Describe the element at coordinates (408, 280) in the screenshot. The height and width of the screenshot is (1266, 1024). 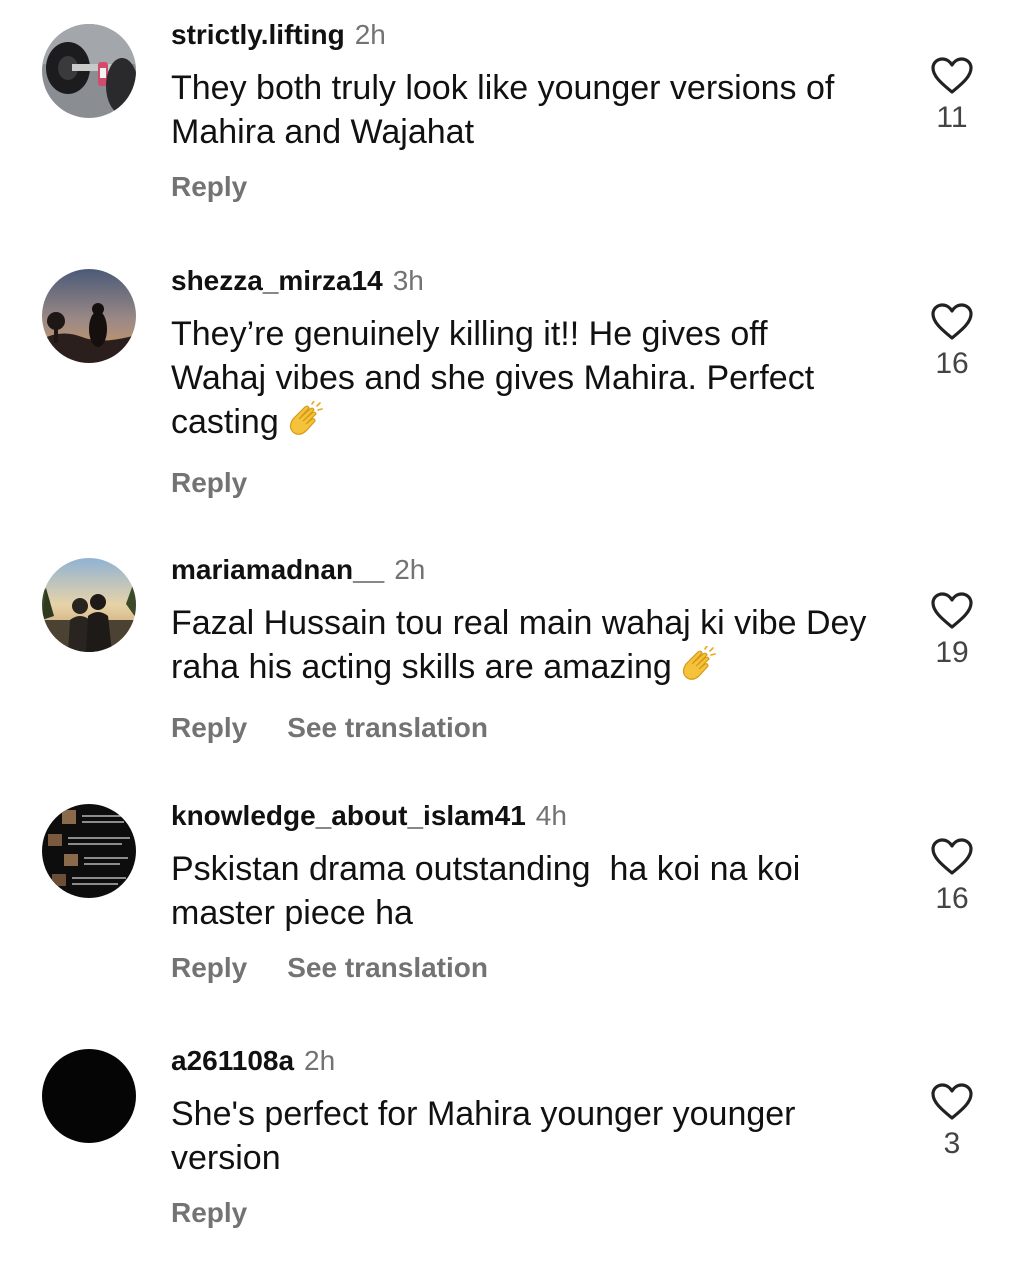
I see `comment-time: 3h` at that location.